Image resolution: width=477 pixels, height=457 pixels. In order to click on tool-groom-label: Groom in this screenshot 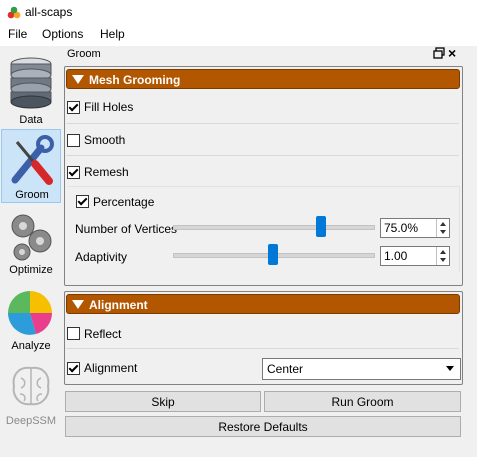, I will do `click(32, 195)`.